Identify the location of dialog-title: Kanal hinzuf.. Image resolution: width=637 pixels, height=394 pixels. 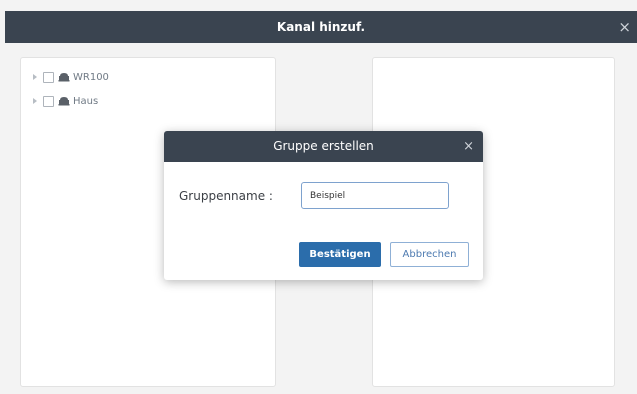
(321, 27).